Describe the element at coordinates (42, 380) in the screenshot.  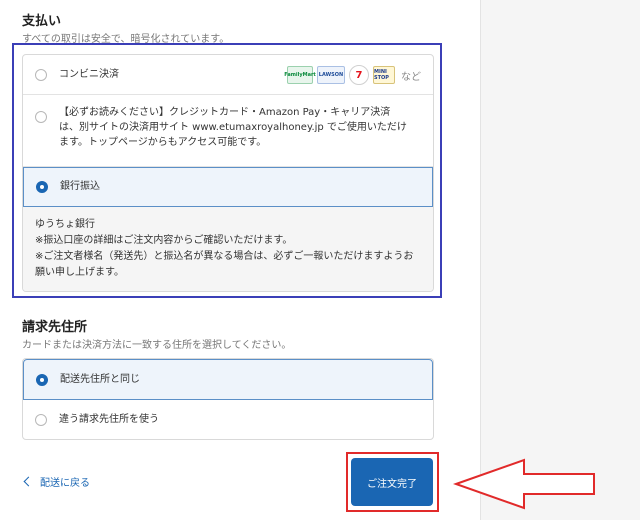
I see `billing-same-radio` at that location.